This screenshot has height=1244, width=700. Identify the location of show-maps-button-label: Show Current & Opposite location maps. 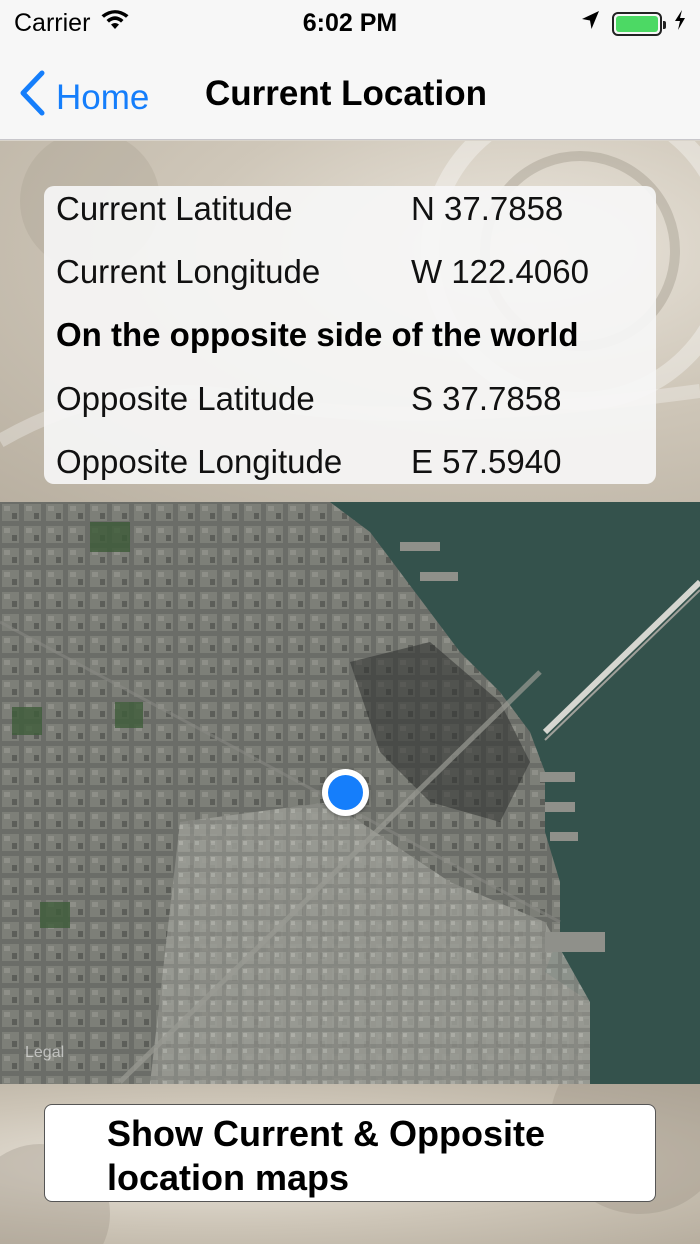
(326, 1155).